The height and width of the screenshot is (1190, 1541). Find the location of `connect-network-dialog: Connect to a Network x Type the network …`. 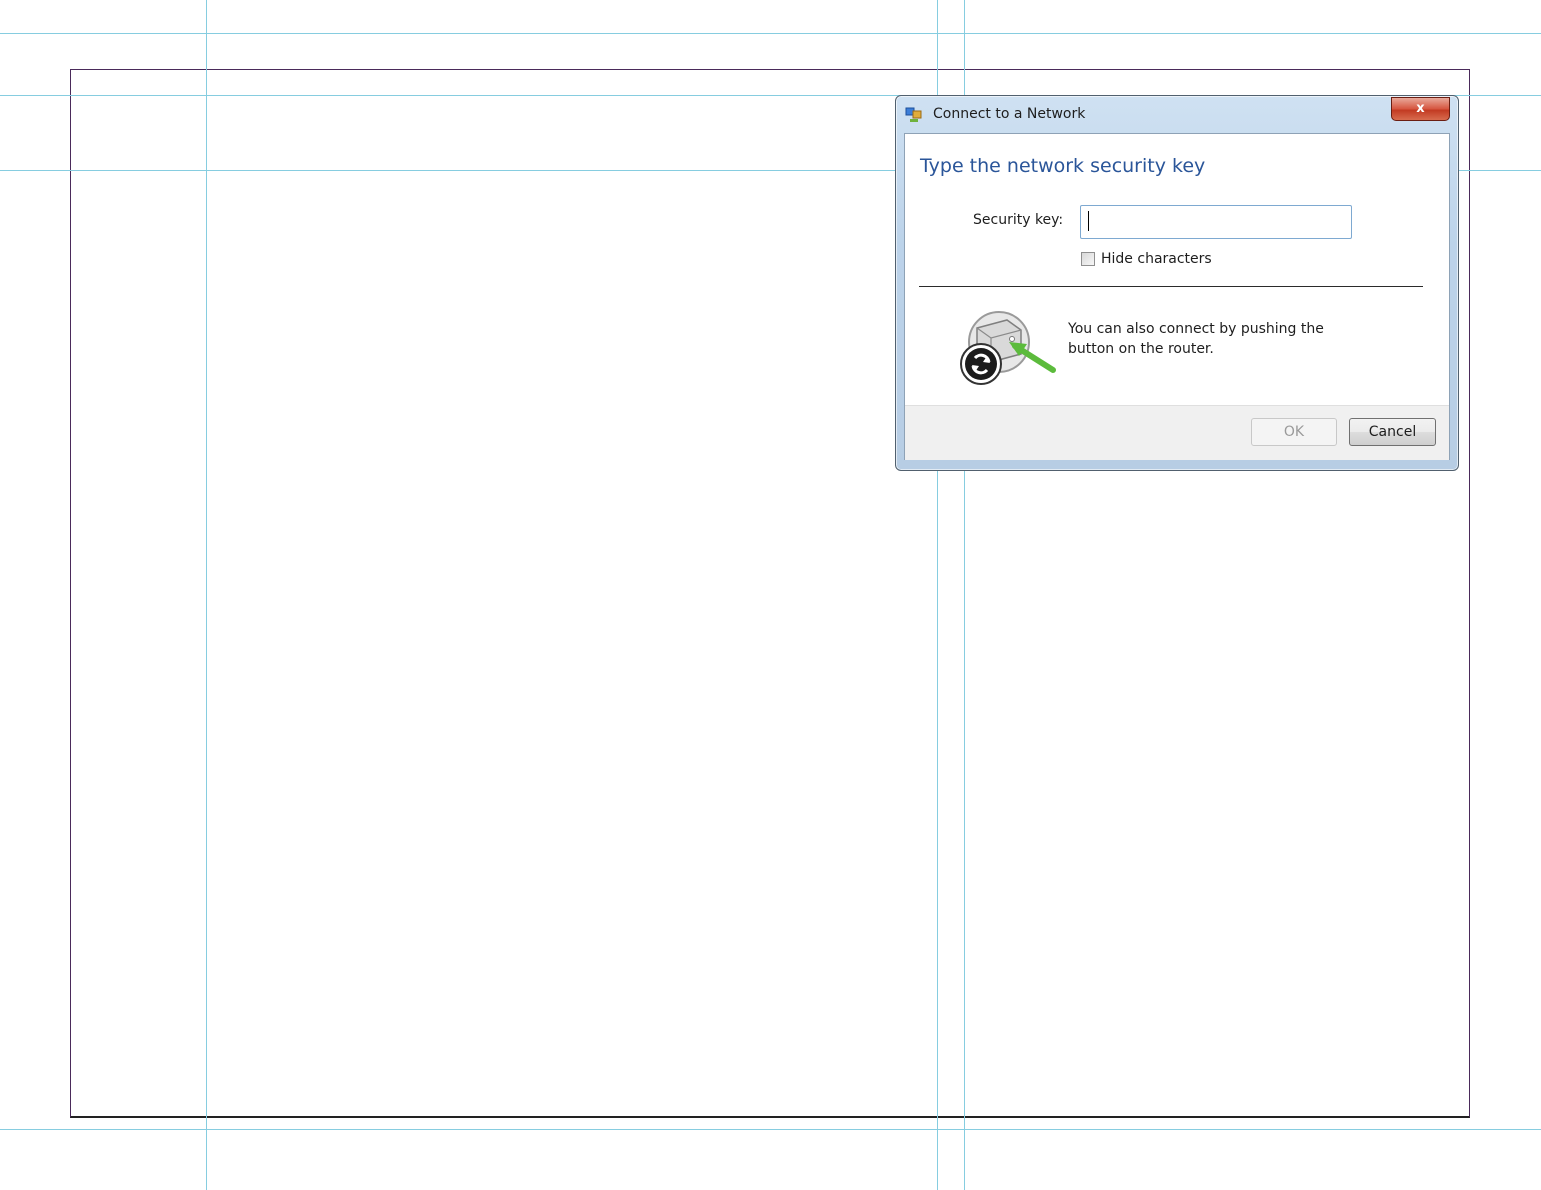

connect-network-dialog: Connect to a Network x Type the network … is located at coordinates (1177, 283).